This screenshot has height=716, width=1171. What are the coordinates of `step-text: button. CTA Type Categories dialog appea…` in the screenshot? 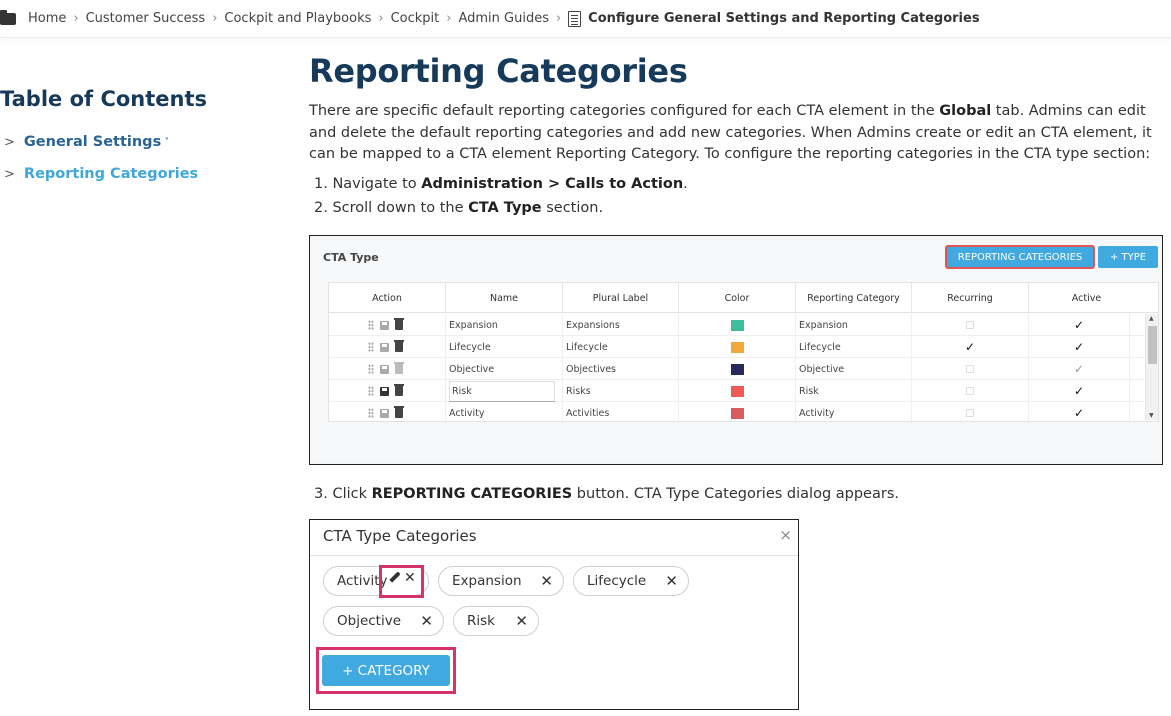 It's located at (735, 494).